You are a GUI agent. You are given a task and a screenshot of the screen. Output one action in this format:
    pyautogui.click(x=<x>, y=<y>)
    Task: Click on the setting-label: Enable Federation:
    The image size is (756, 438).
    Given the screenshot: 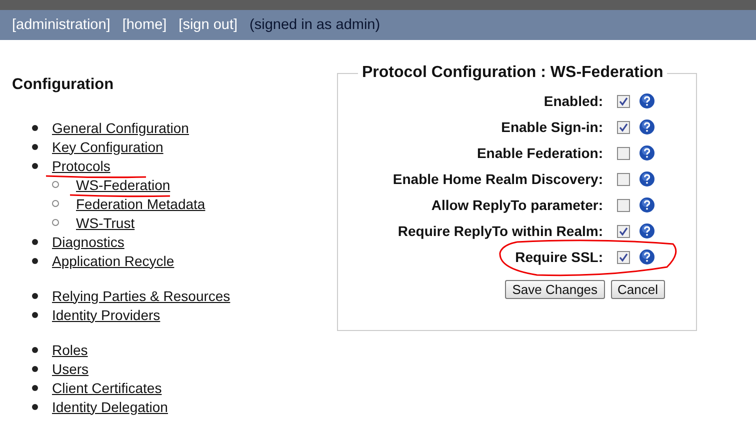 What is the action you would take?
    pyautogui.click(x=539, y=153)
    